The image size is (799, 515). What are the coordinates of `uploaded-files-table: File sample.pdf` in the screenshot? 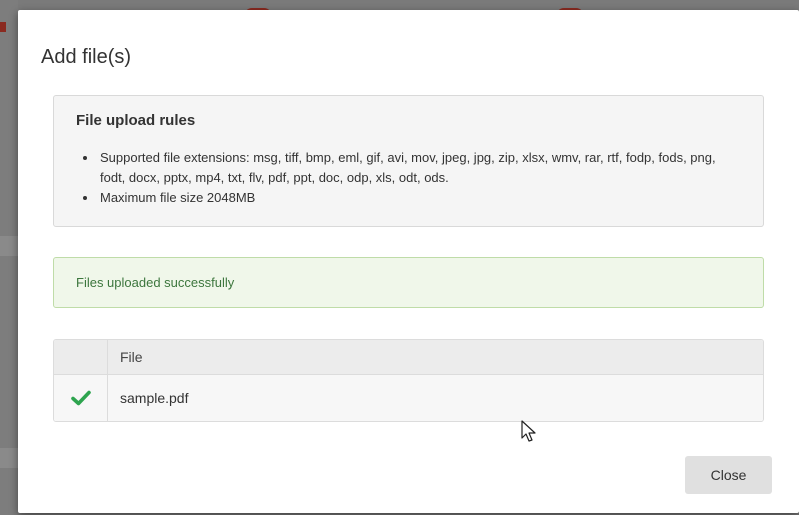 It's located at (408, 380).